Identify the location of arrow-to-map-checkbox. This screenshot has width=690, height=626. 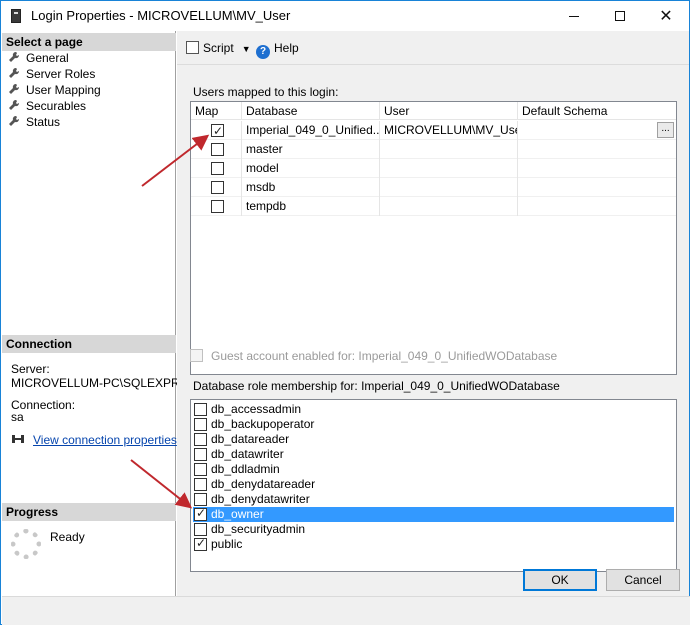
(175, 160).